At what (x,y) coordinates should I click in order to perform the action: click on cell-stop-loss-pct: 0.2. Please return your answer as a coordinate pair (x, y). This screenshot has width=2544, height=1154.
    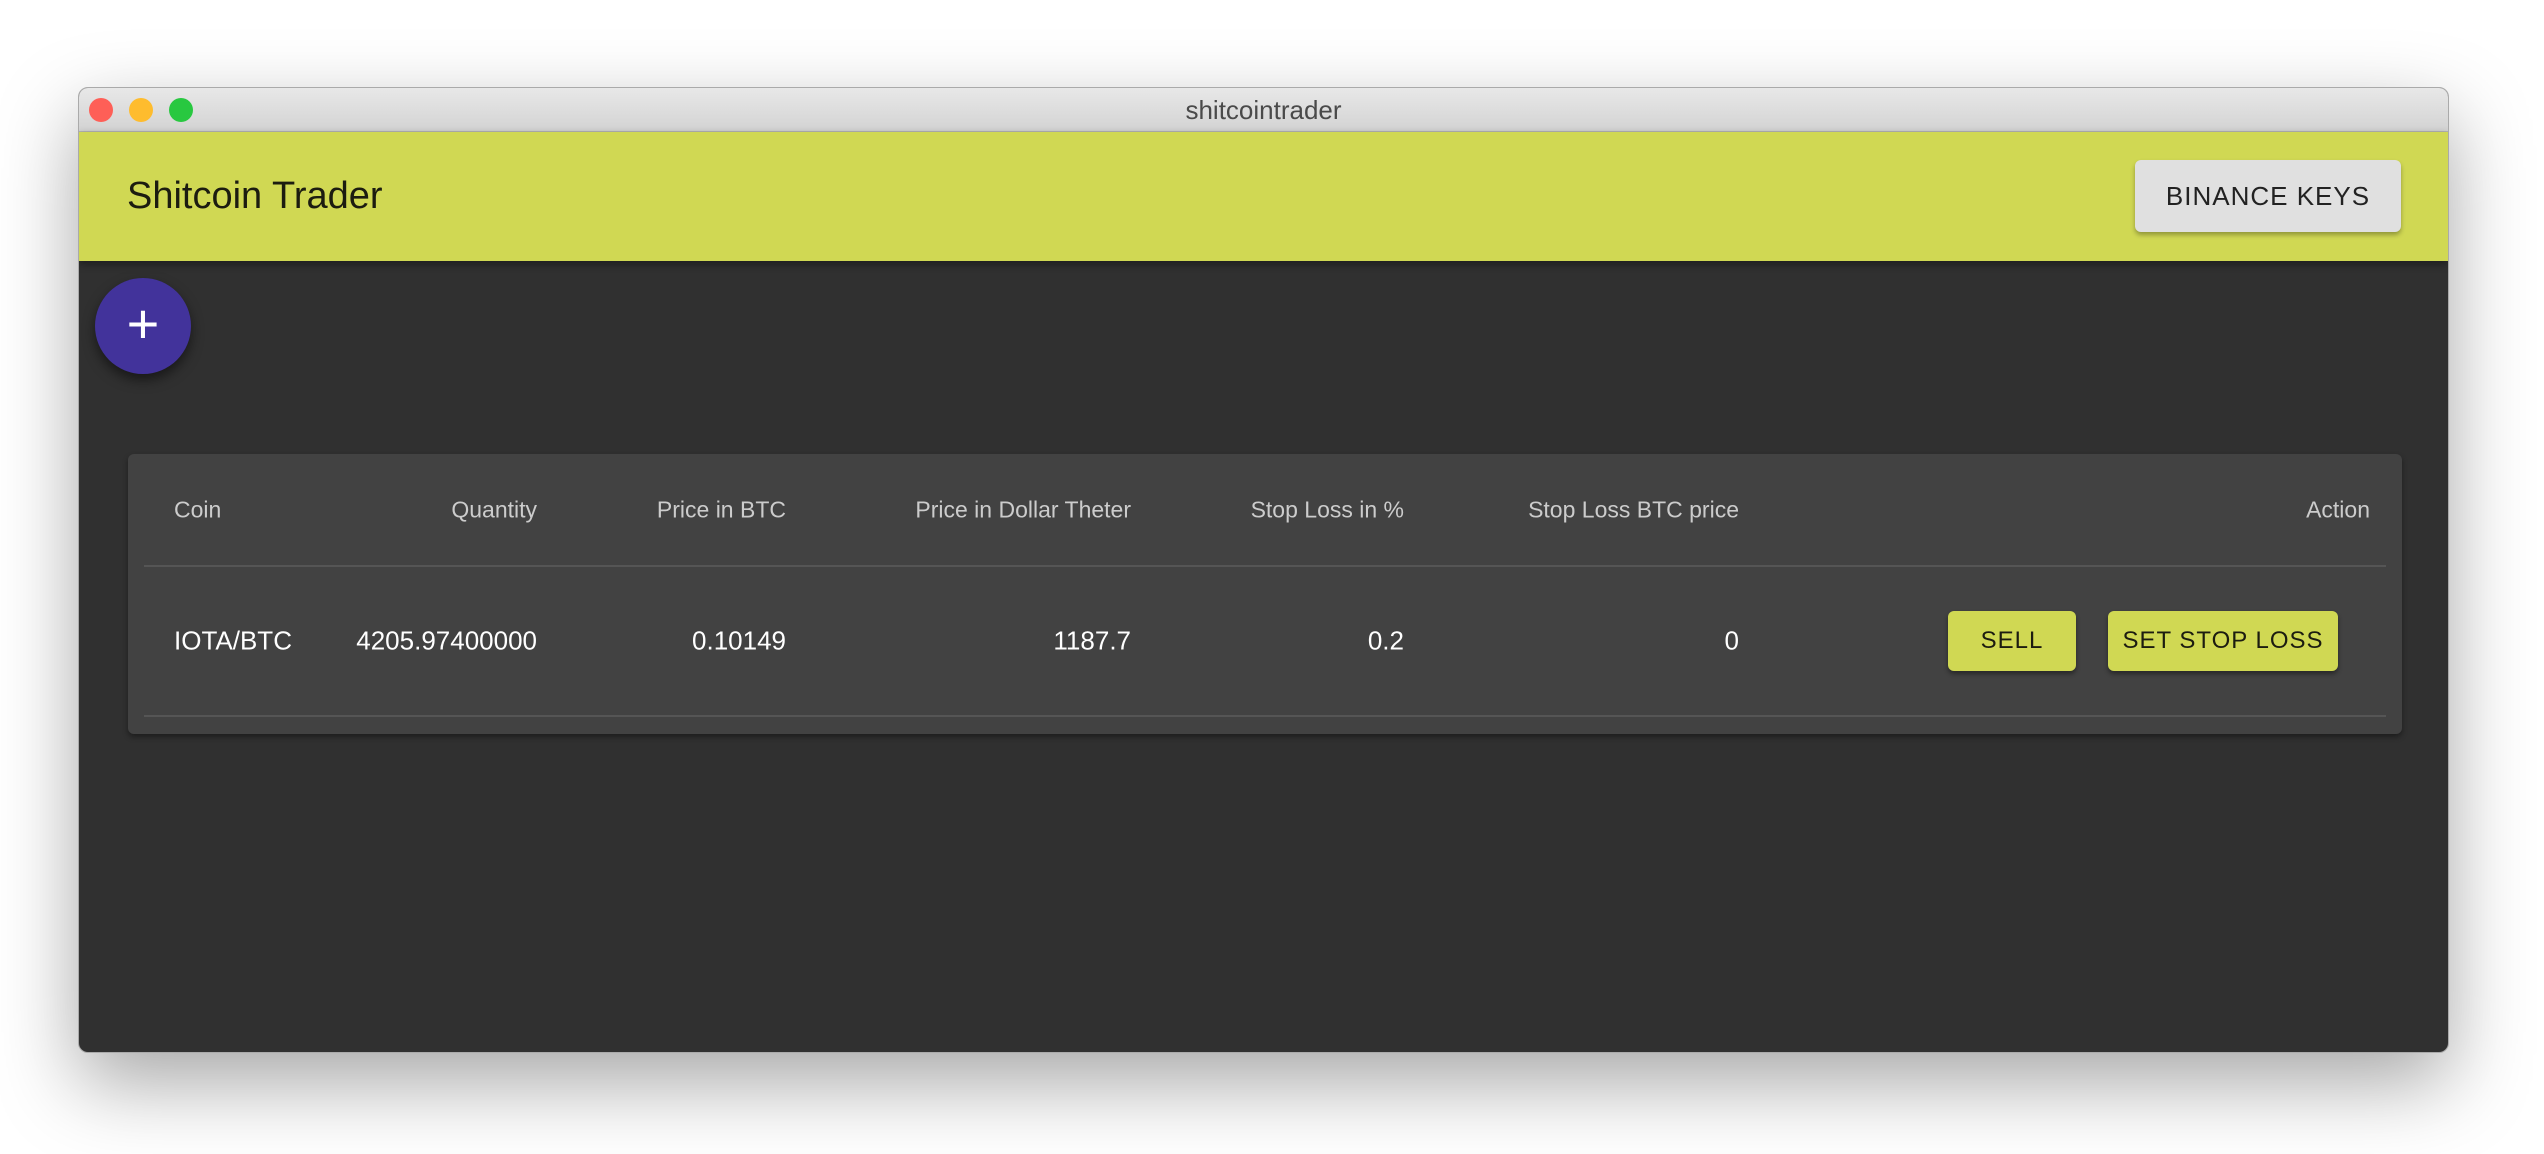
    Looking at the image, I should click on (1385, 640).